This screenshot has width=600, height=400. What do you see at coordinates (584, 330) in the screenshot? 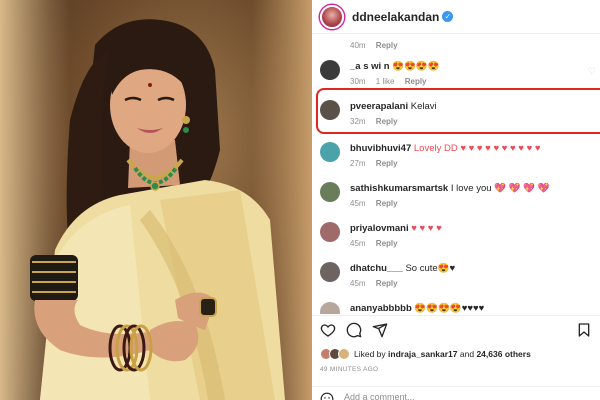
I see `bookmark-icon` at bounding box center [584, 330].